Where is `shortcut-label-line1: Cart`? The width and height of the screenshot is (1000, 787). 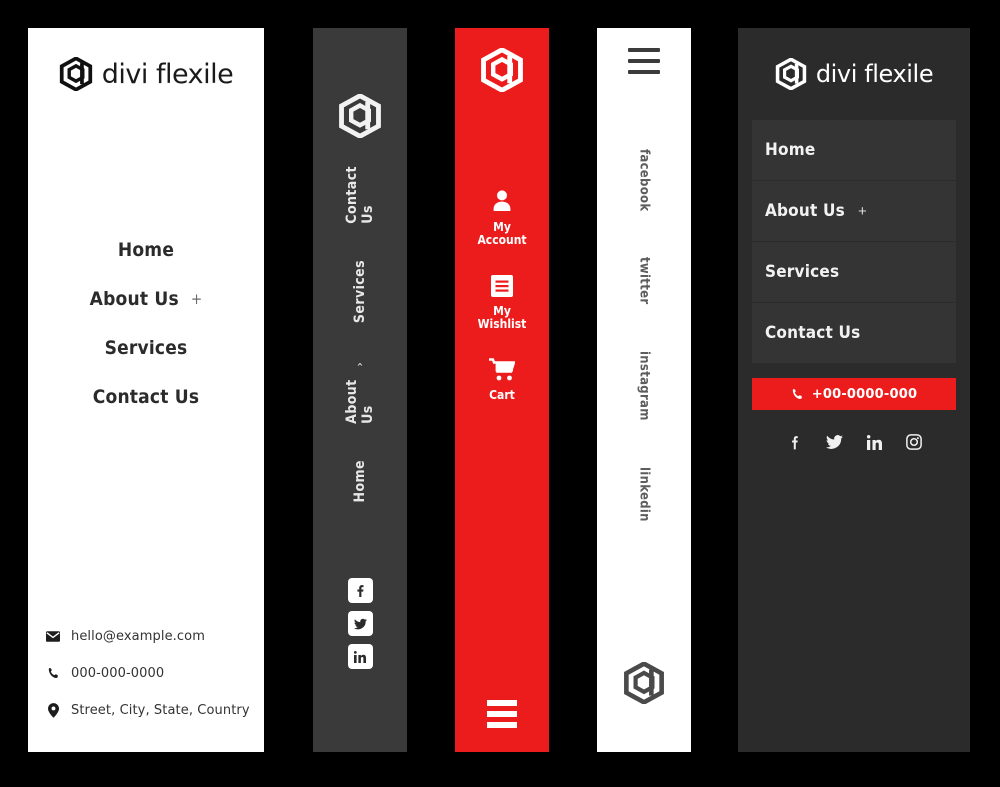
shortcut-label-line1: Cart is located at coordinates (502, 394).